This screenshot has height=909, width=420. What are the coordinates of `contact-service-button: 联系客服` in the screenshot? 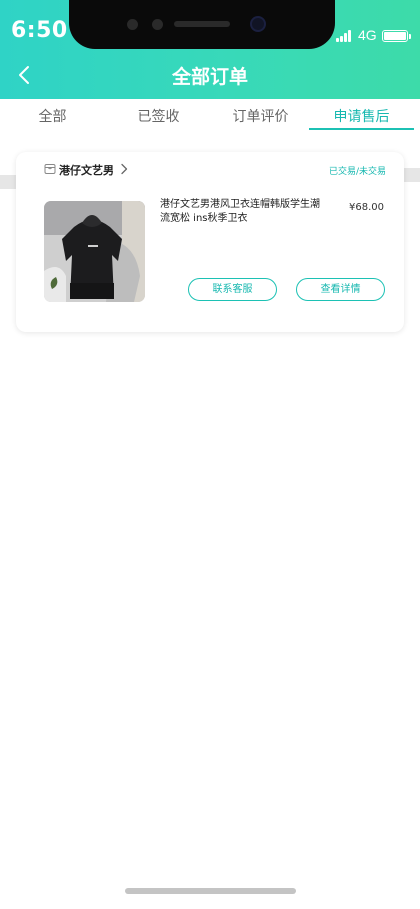 It's located at (232, 289).